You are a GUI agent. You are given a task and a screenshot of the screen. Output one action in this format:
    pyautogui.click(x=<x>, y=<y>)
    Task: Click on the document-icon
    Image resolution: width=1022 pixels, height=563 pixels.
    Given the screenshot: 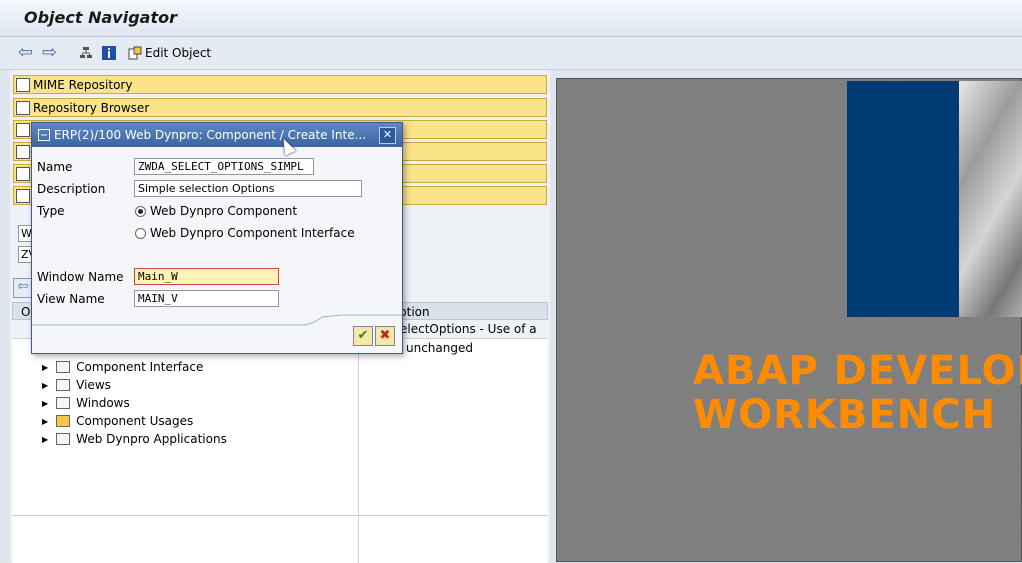 What is the action you would take?
    pyautogui.click(x=23, y=151)
    